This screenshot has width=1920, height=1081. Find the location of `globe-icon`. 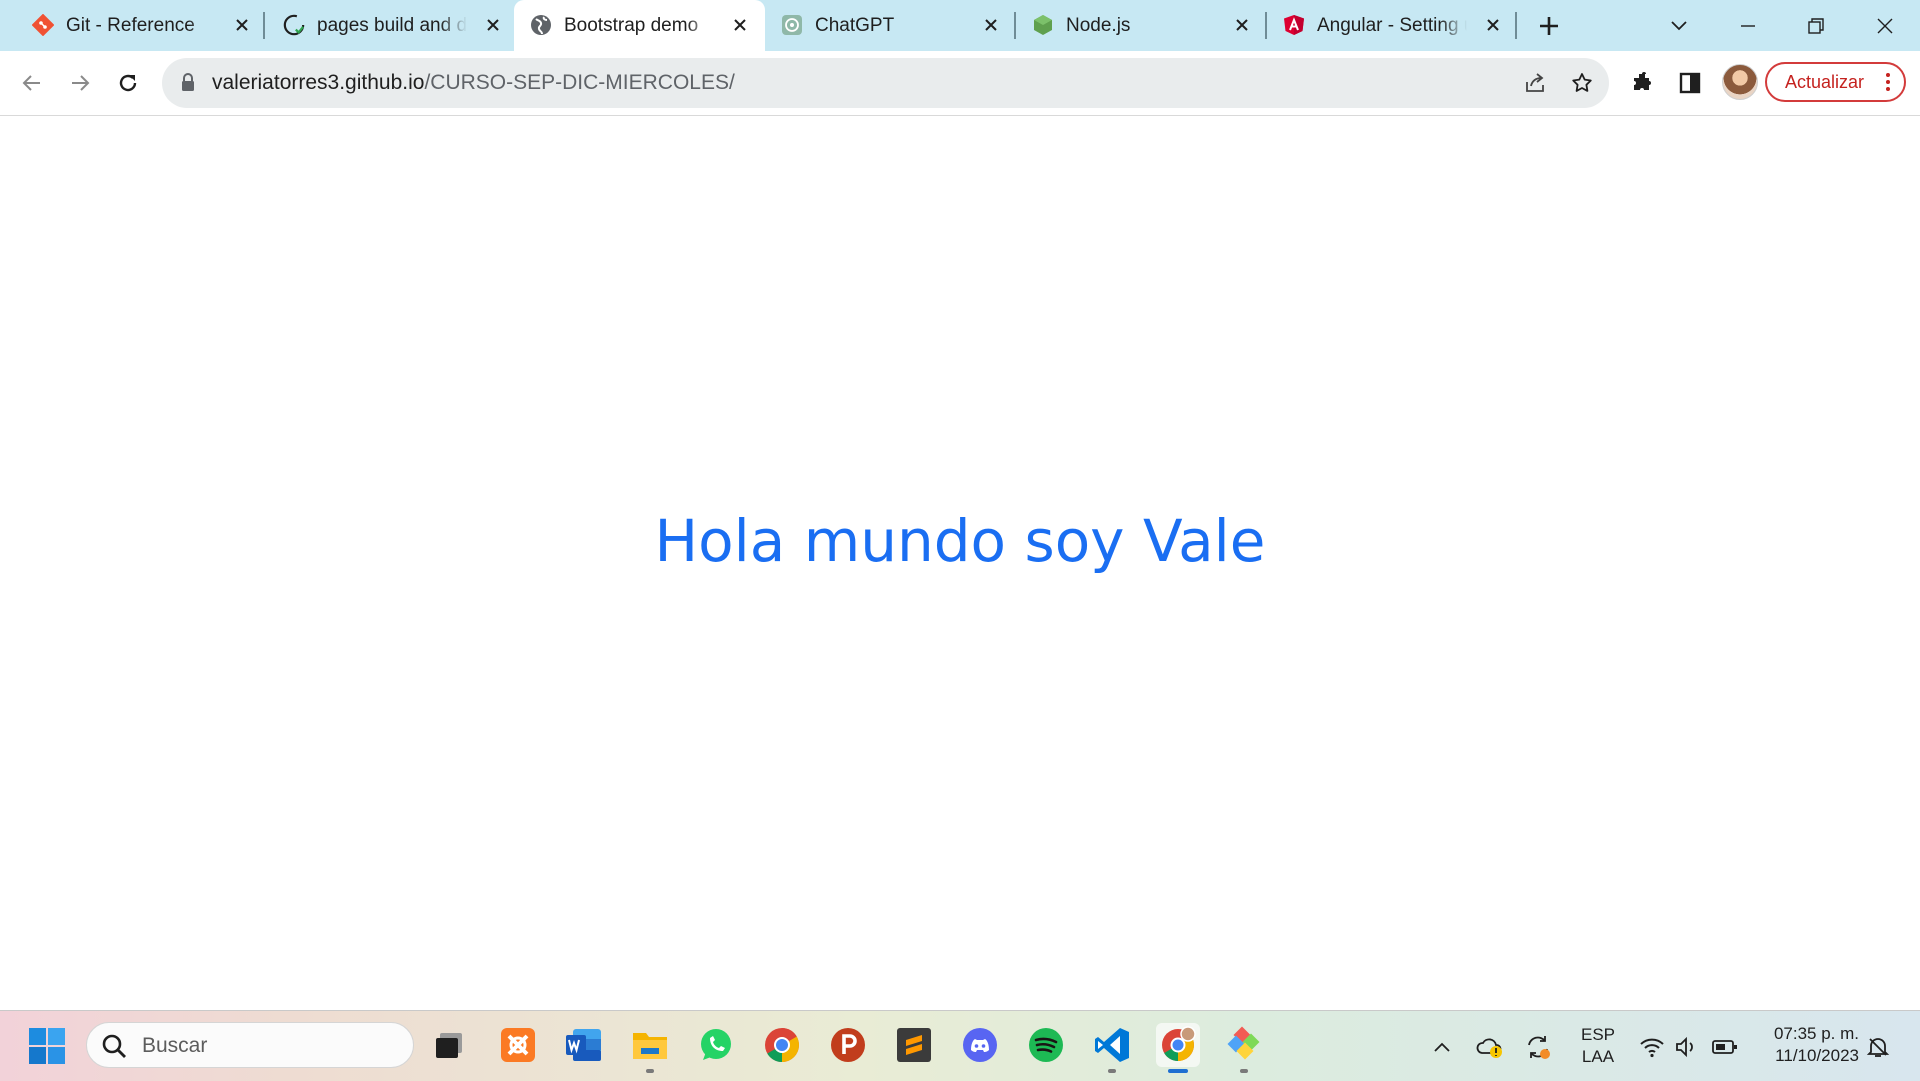

globe-icon is located at coordinates (541, 25).